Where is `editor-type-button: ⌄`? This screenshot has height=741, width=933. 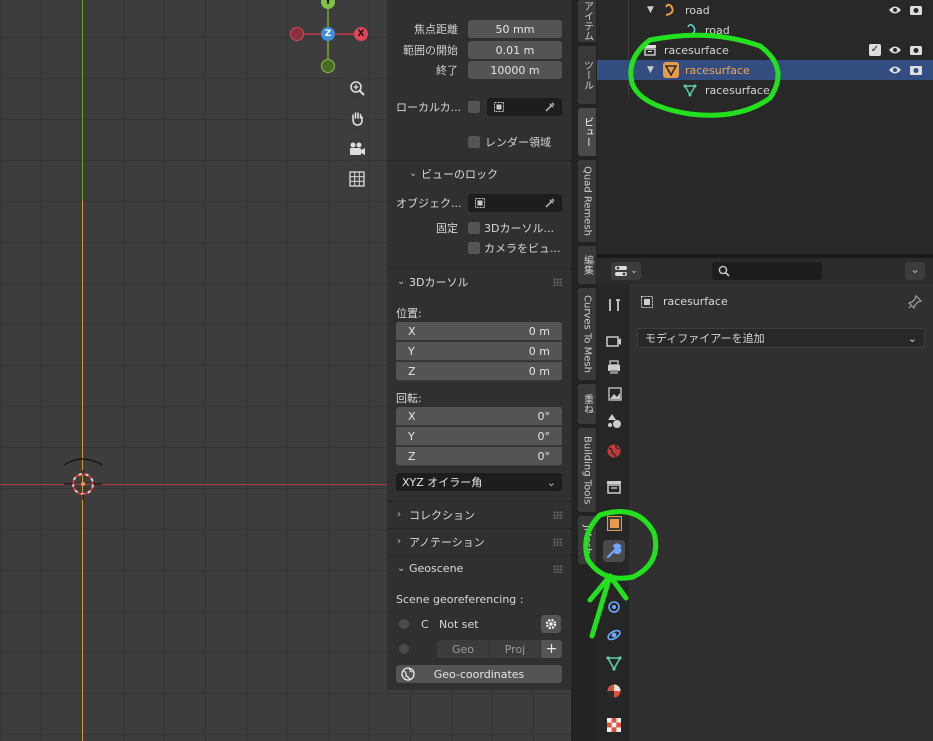 editor-type-button: ⌄ is located at coordinates (626, 271).